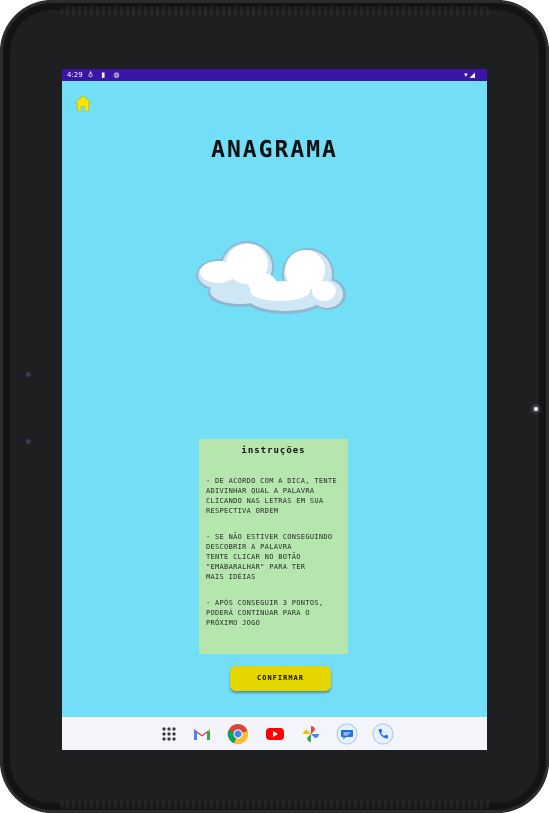 This screenshot has width=549, height=813. I want to click on home-button, so click(83, 103).